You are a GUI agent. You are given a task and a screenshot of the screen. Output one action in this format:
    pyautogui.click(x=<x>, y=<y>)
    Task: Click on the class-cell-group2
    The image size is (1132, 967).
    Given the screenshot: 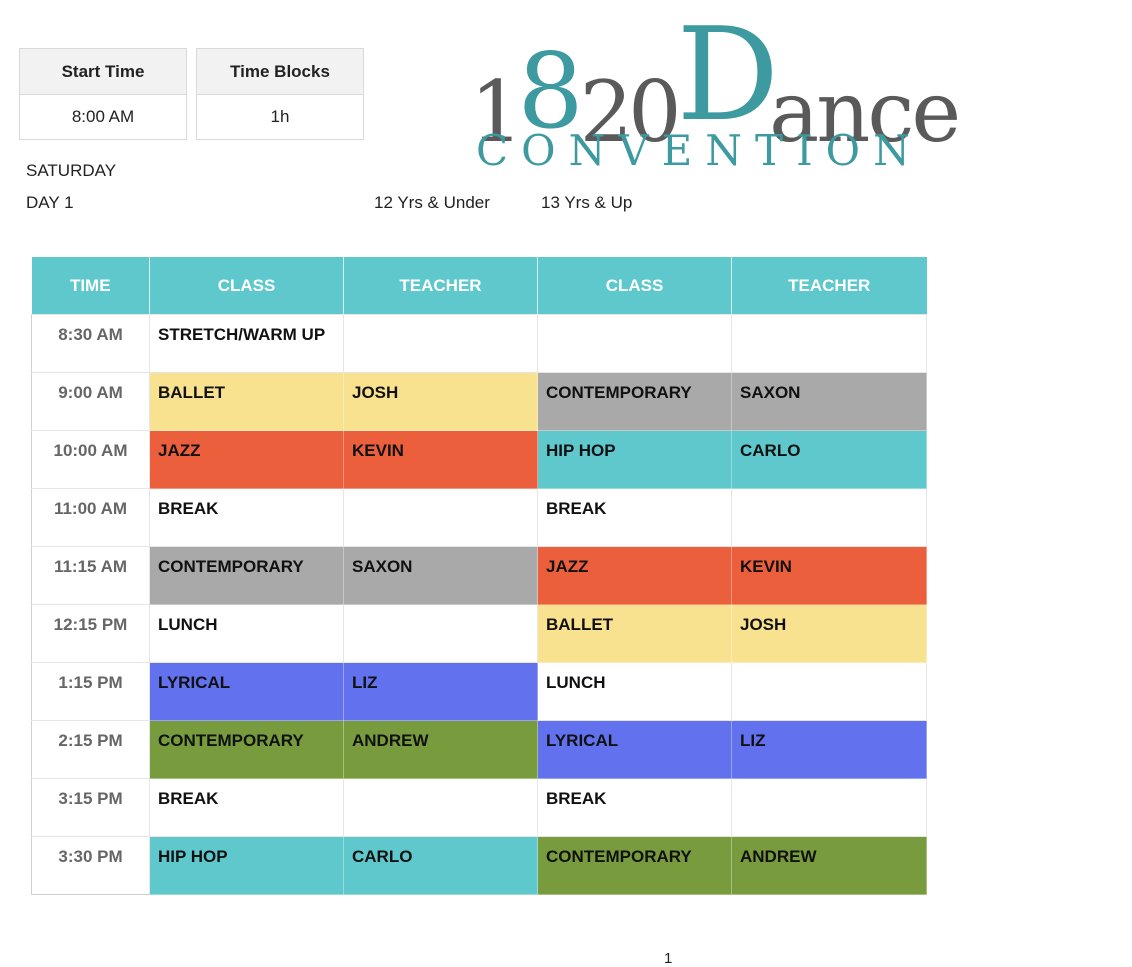 What is the action you would take?
    pyautogui.click(x=634, y=343)
    